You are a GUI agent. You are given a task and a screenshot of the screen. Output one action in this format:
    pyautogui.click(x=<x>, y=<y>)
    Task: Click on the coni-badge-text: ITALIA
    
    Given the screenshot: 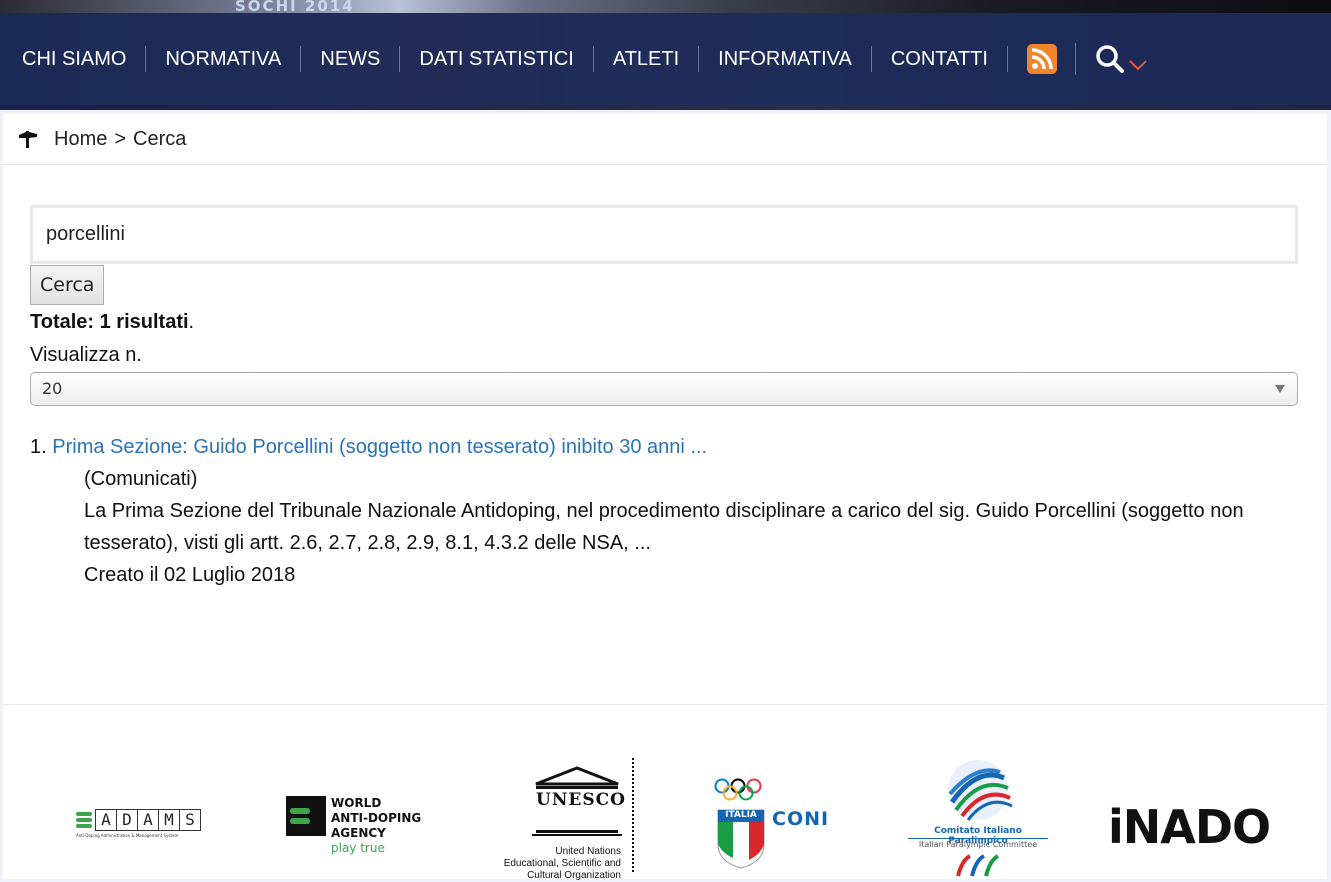 What is the action you would take?
    pyautogui.click(x=741, y=815)
    